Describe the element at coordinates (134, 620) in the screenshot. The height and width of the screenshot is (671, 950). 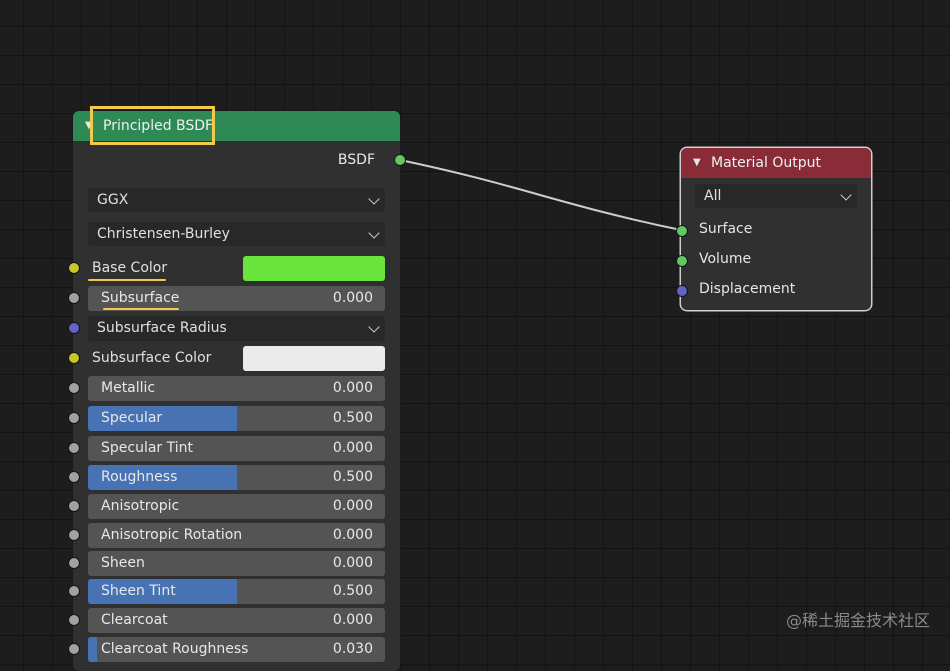
I see `slider-label: Clearcoat` at that location.